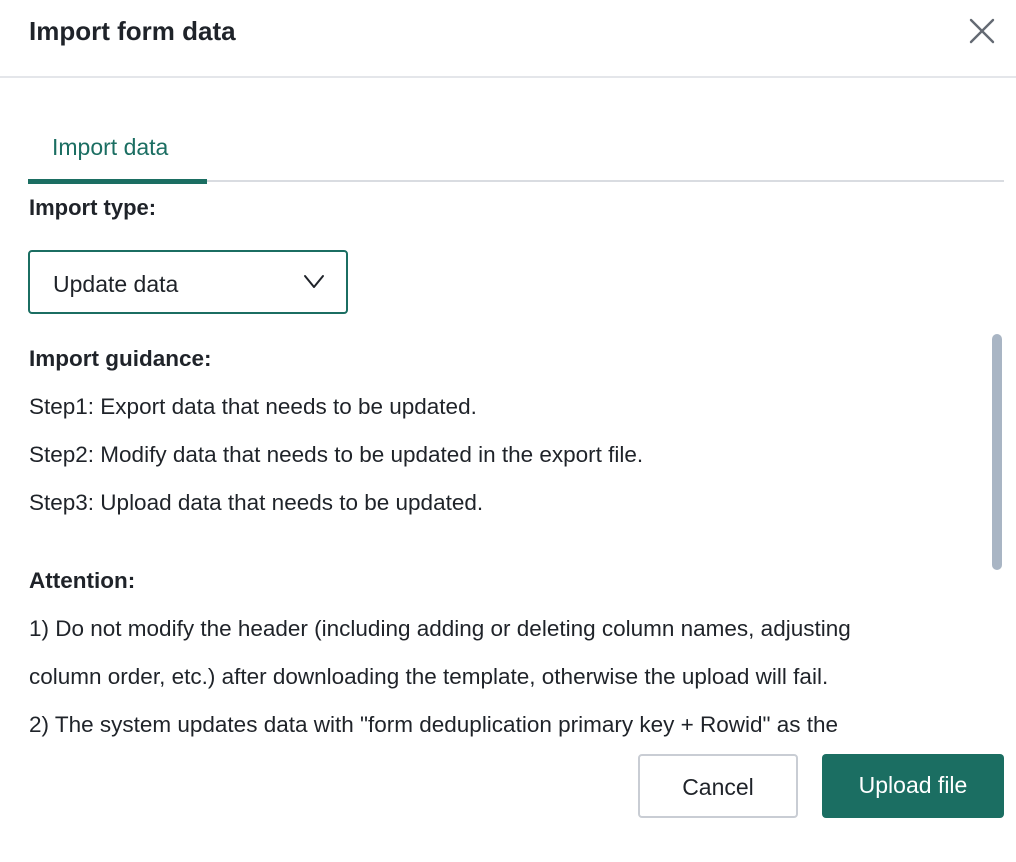 The height and width of the screenshot is (862, 1016). I want to click on cancel-button-label: Cancel, so click(718, 787).